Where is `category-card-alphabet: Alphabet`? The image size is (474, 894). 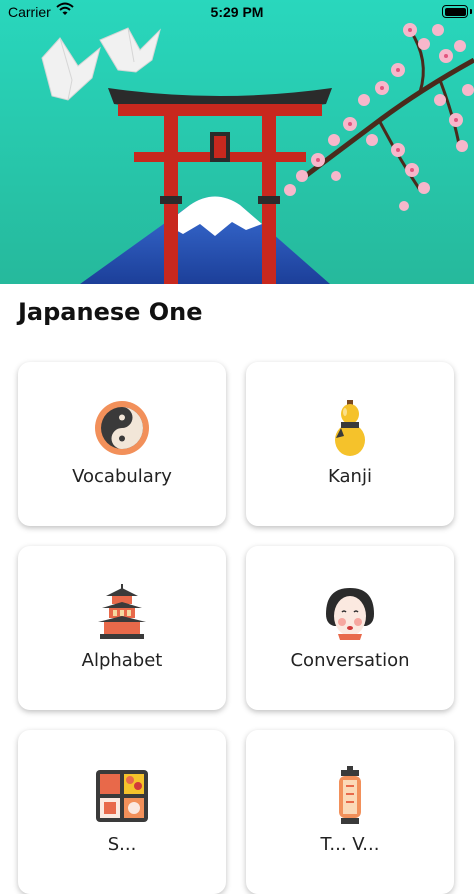
category-card-alphabet: Alphabet is located at coordinates (122, 628).